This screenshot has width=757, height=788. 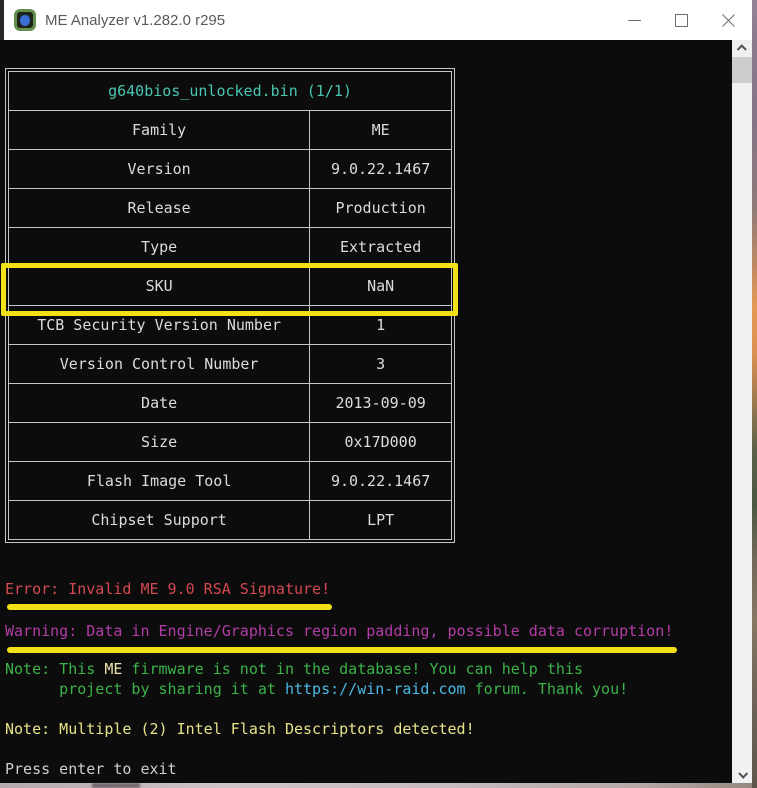 I want to click on close-button, so click(x=728, y=20).